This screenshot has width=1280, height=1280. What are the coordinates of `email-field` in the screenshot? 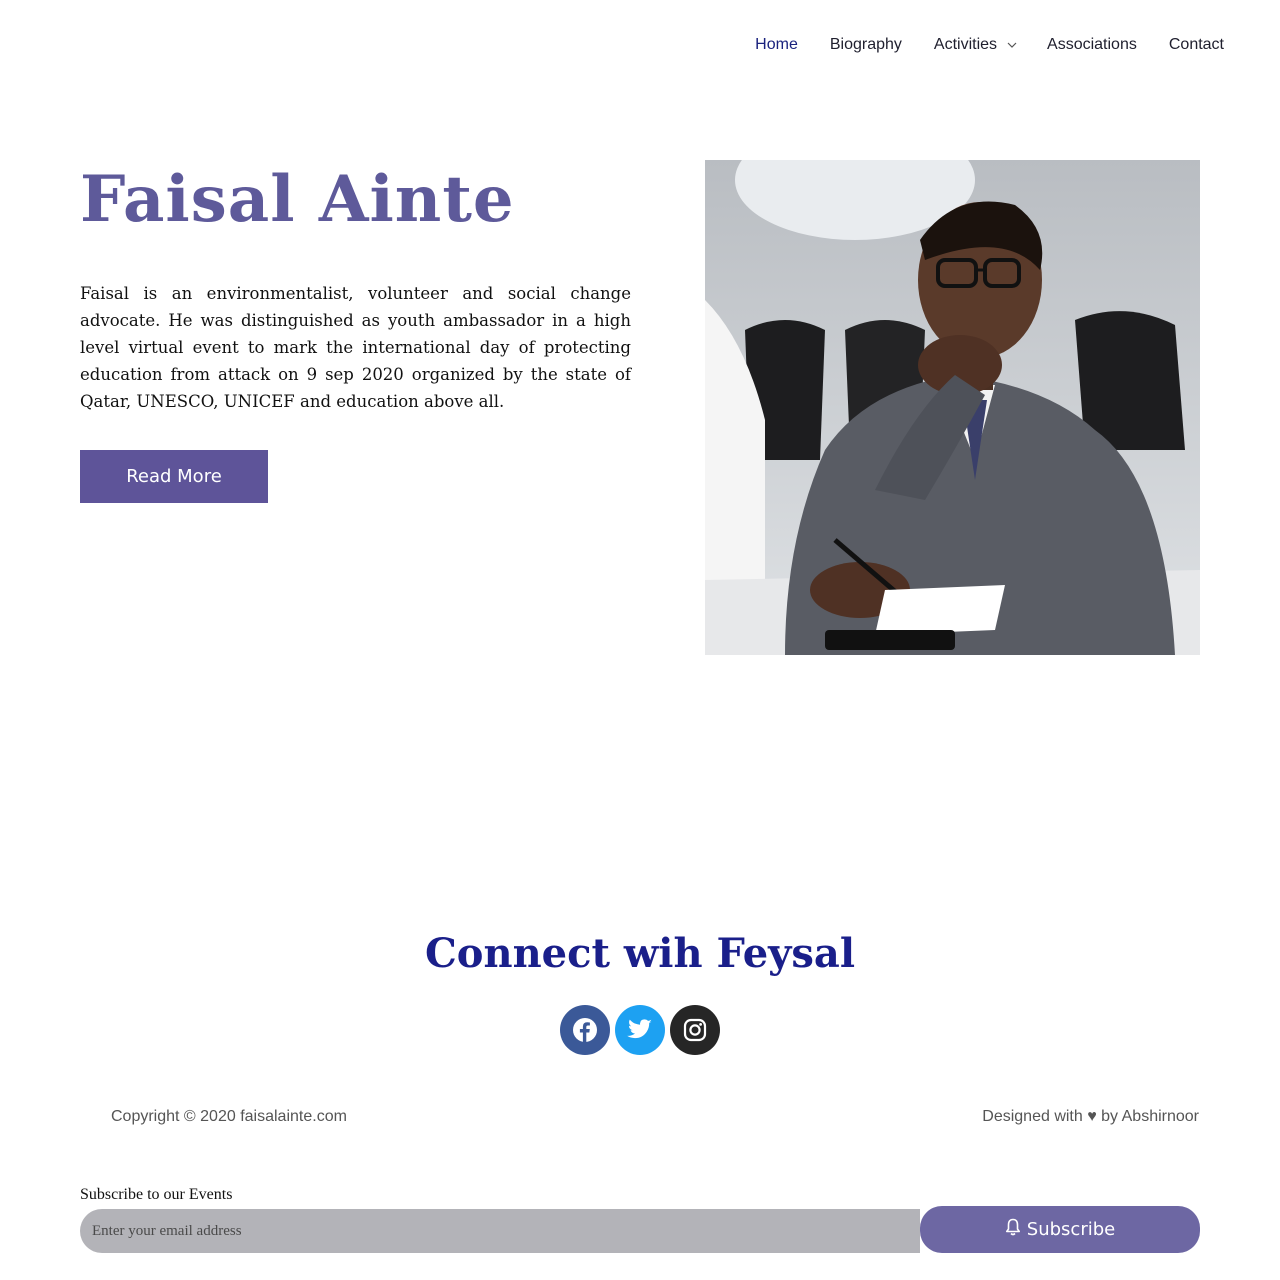 It's located at (500, 1231).